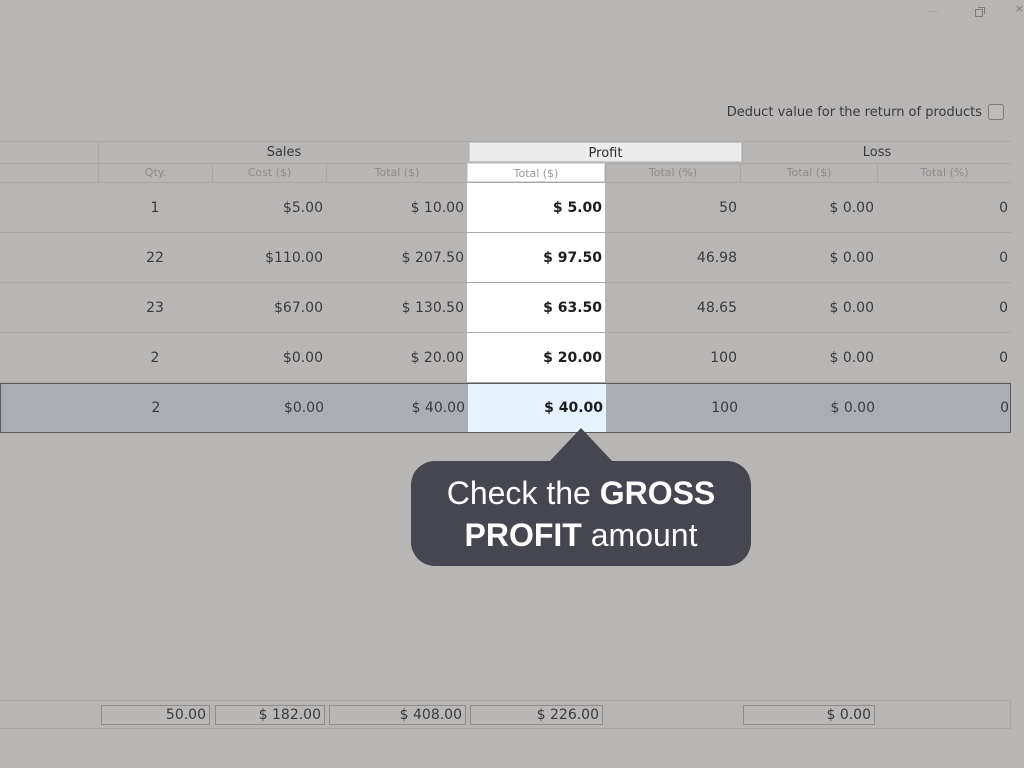  I want to click on column-header-sales-total: Total ($), so click(396, 172).